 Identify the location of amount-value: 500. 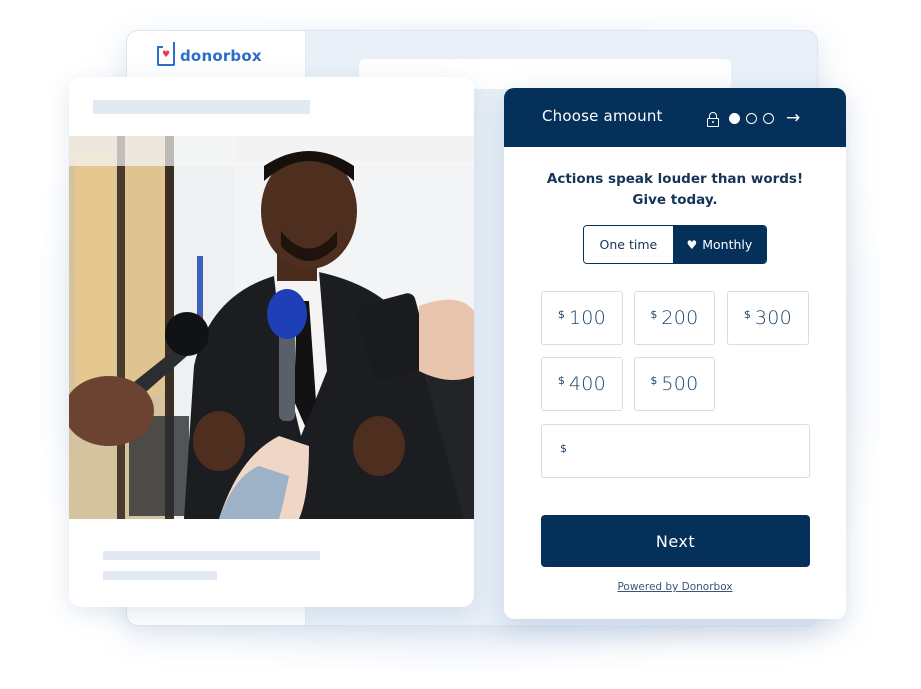
(680, 384).